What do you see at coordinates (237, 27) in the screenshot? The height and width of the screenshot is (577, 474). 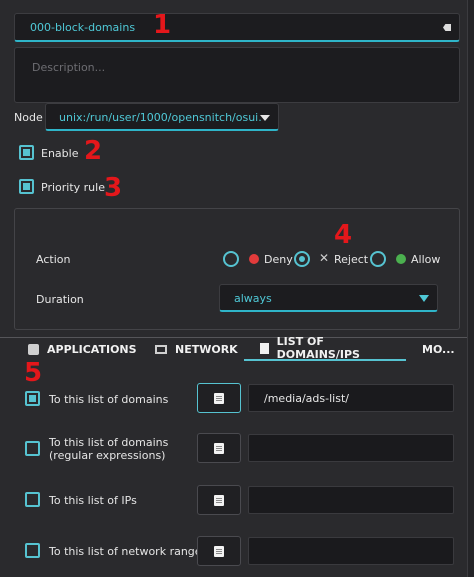 I see `rule-name-input: 000-block-domains` at bounding box center [237, 27].